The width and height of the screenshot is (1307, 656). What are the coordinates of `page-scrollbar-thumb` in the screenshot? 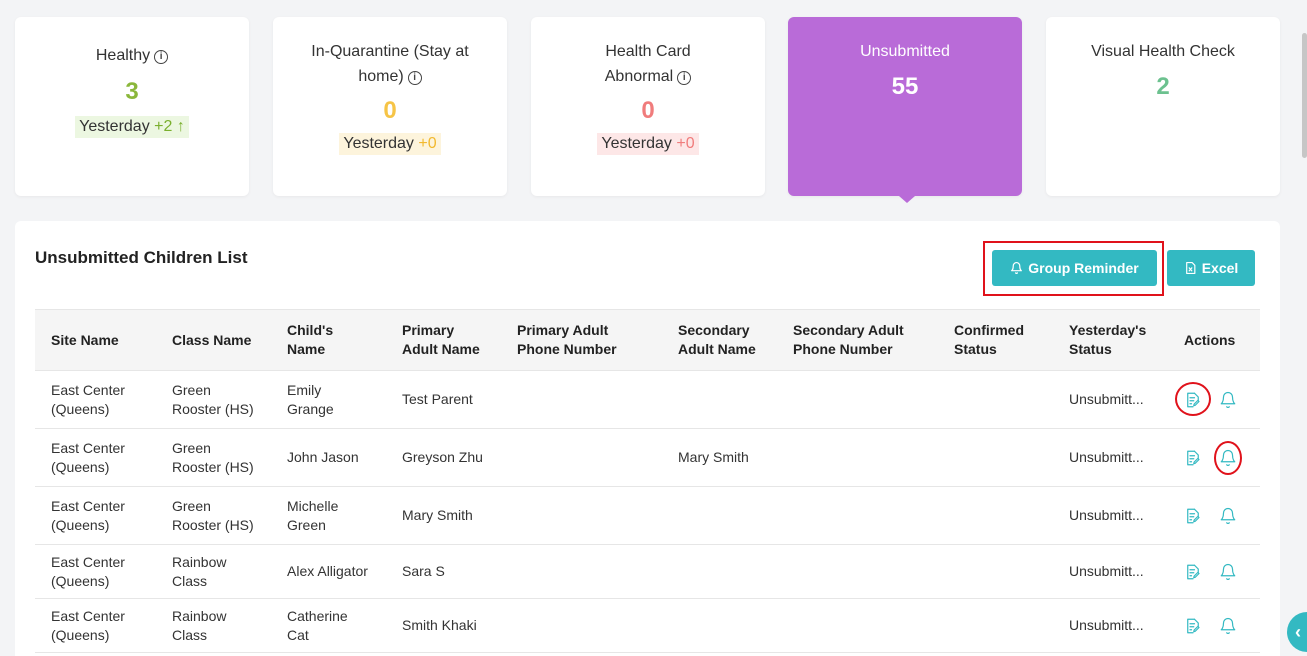 It's located at (1304, 95).